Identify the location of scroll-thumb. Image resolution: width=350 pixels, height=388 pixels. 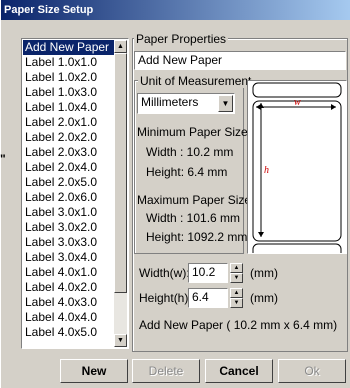
(120, 173).